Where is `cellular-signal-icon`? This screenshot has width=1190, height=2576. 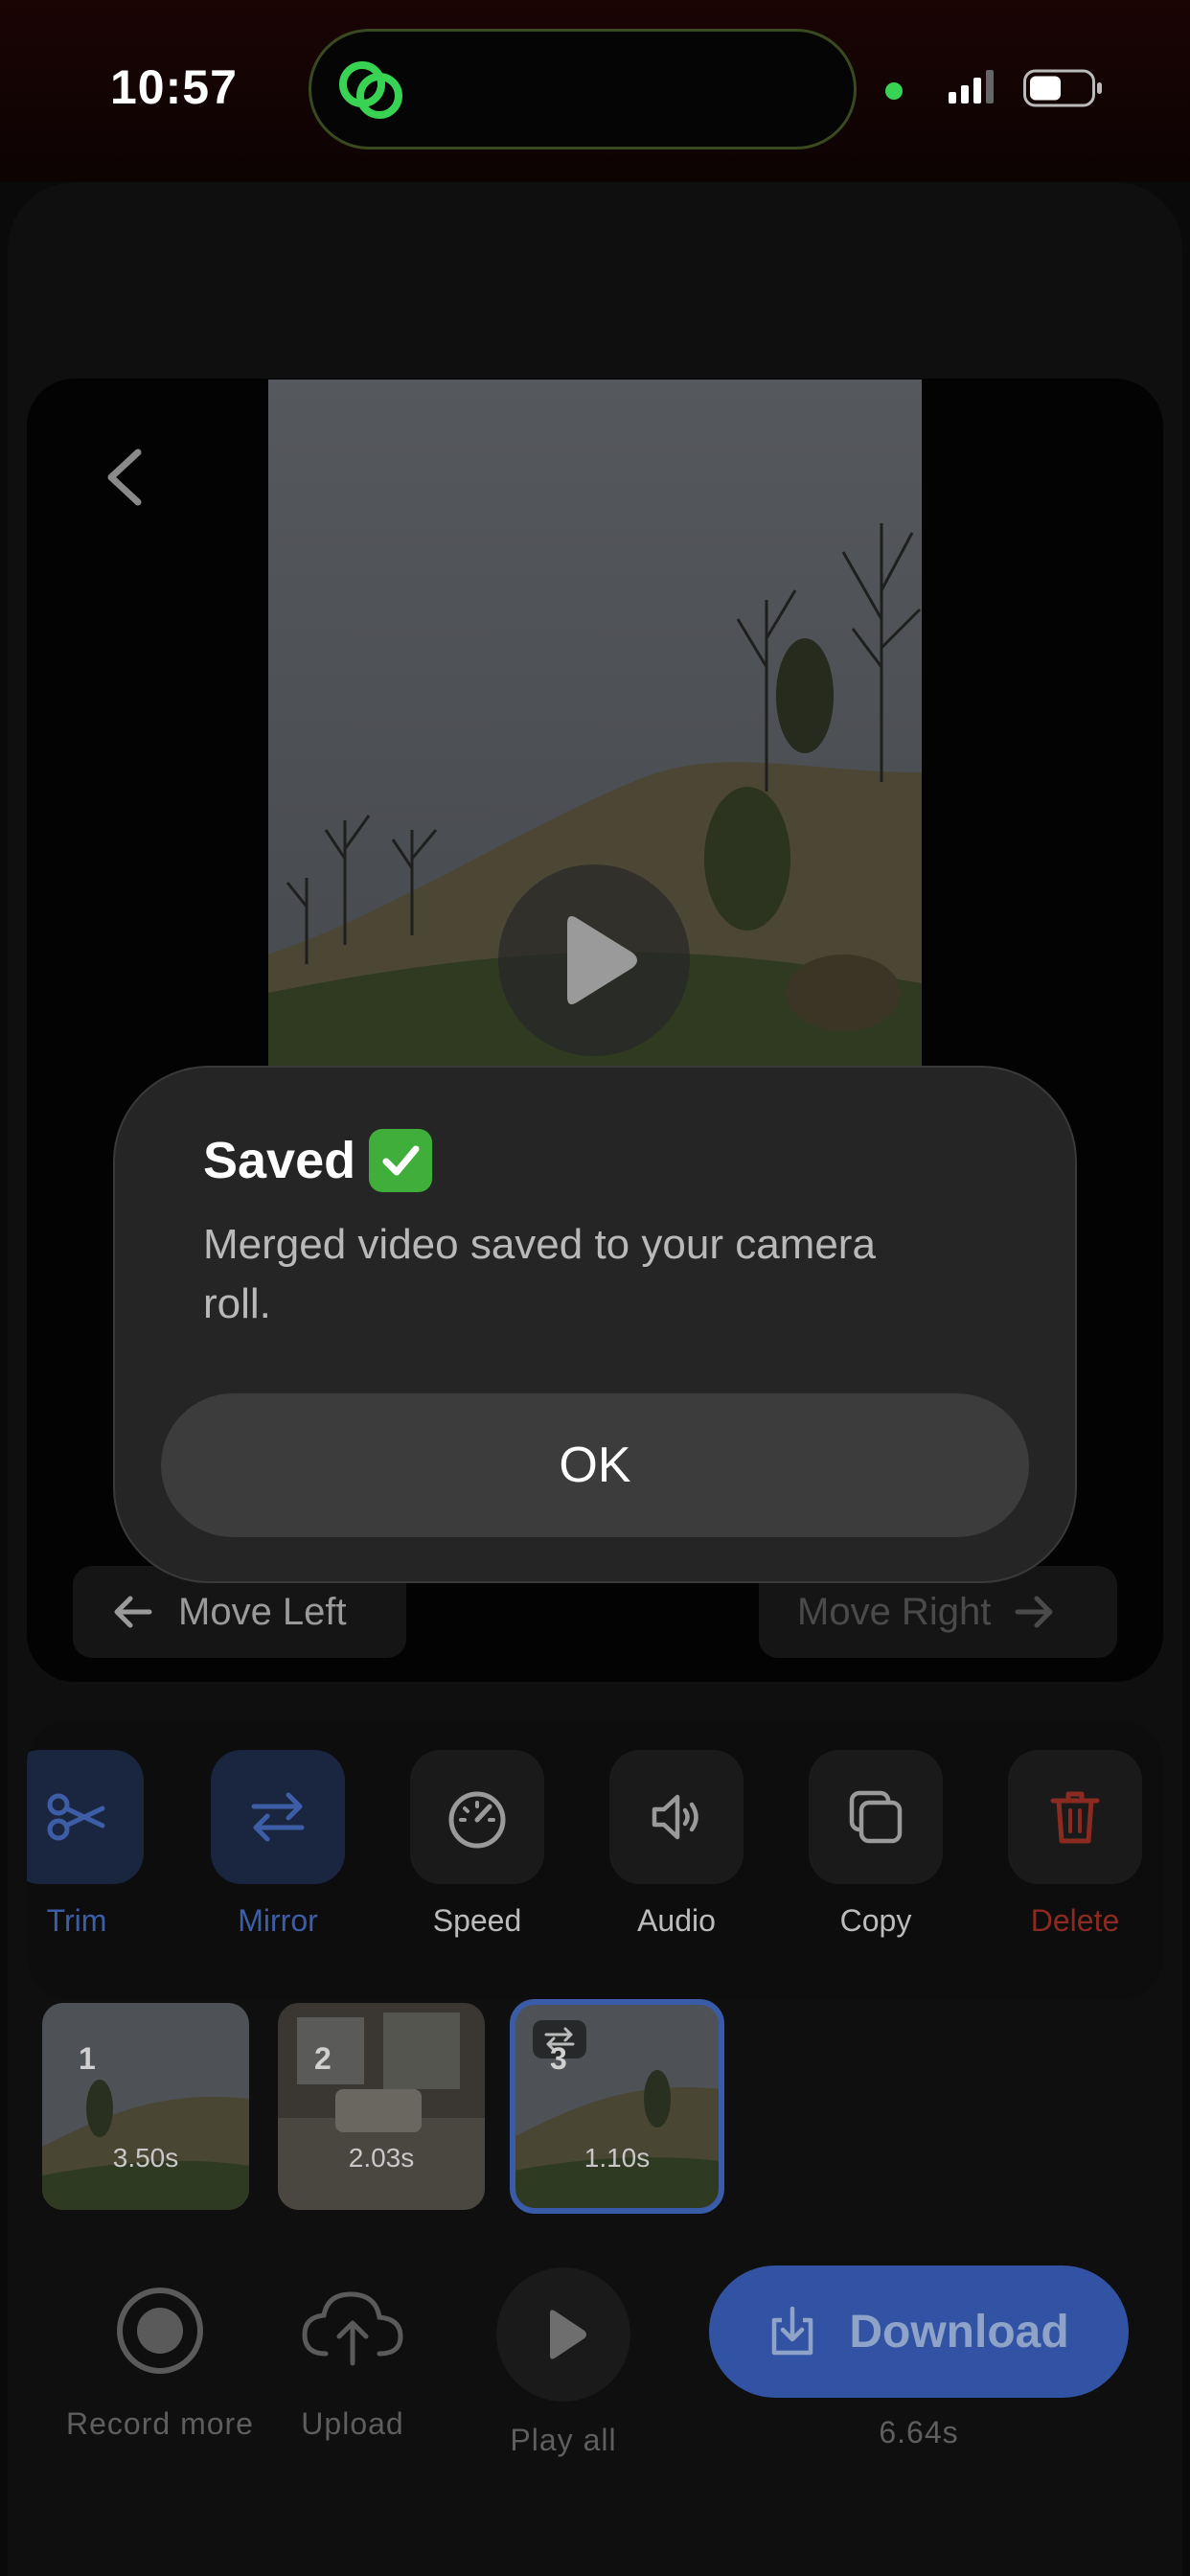 cellular-signal-icon is located at coordinates (972, 87).